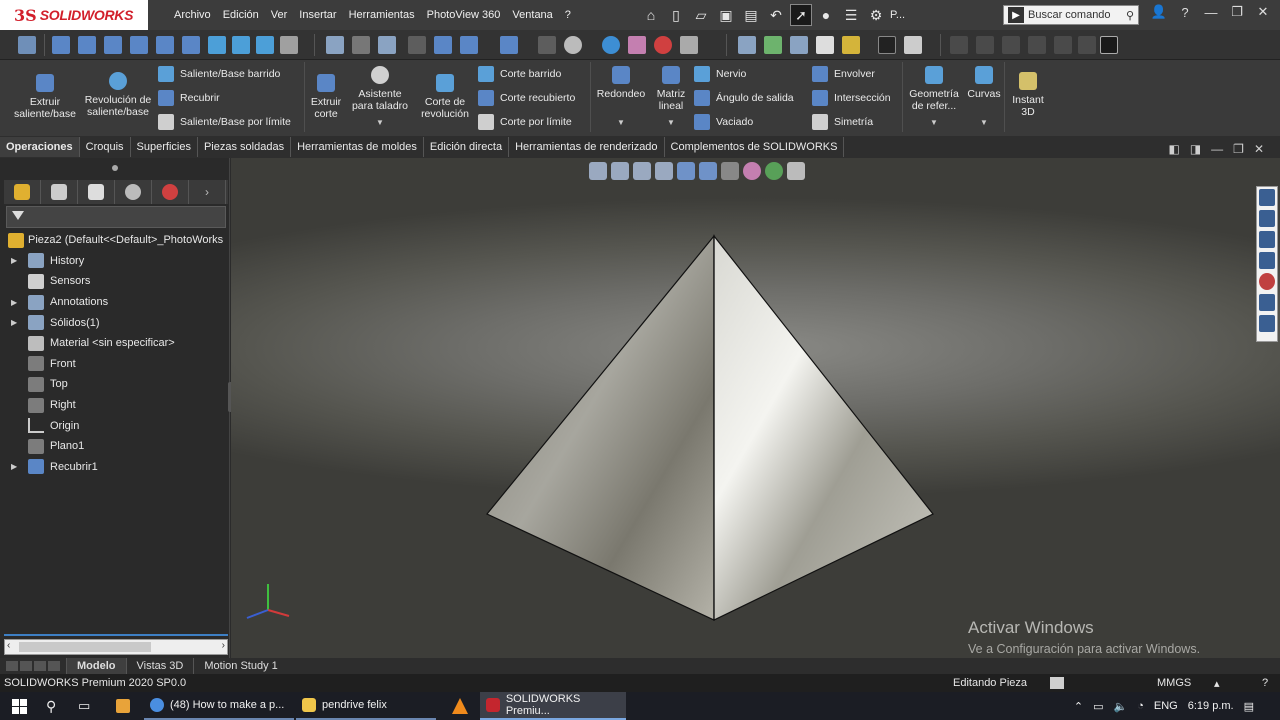  I want to click on feature-manager-tab, so click(22, 192).